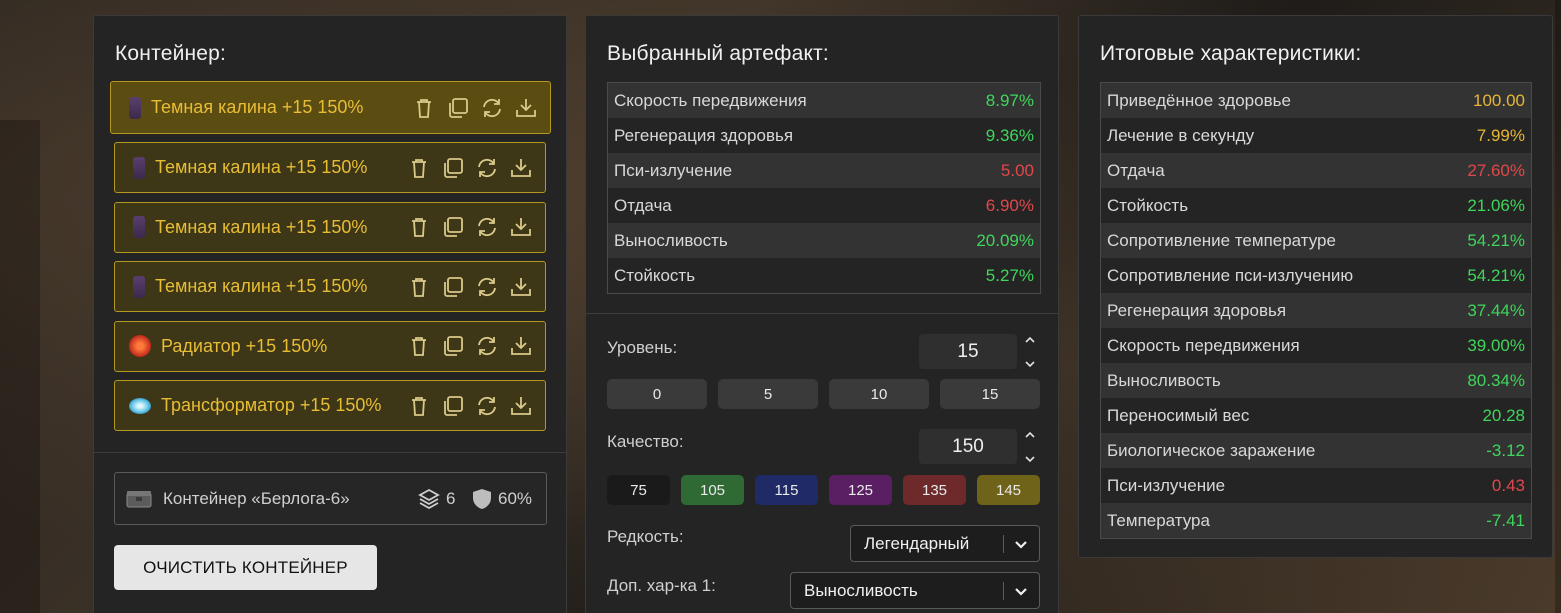 The width and height of the screenshot is (1561, 613). What do you see at coordinates (671, 240) in the screenshot?
I see `stat-label: Выносливость` at bounding box center [671, 240].